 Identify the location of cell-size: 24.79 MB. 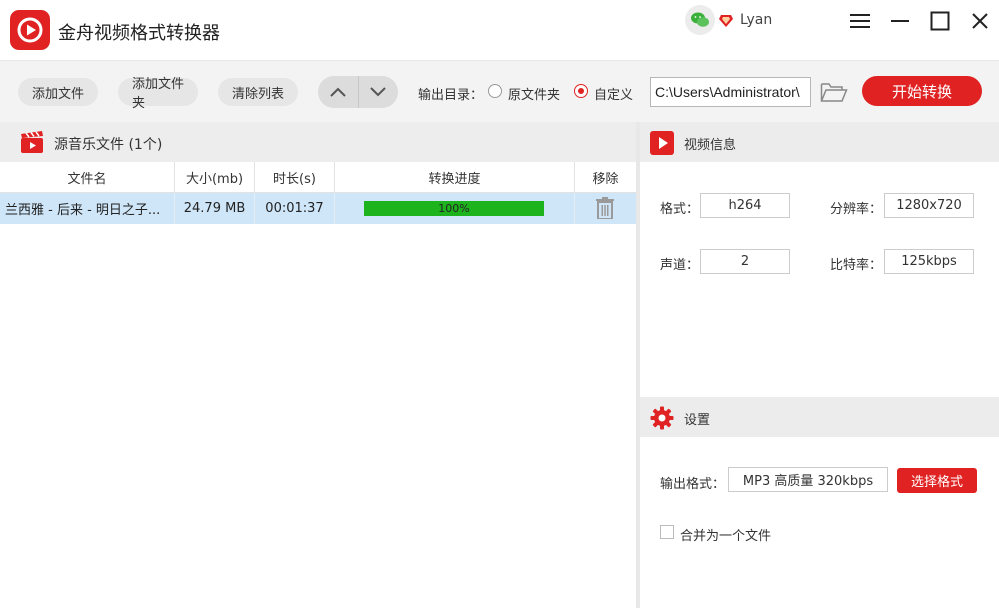
(215, 208).